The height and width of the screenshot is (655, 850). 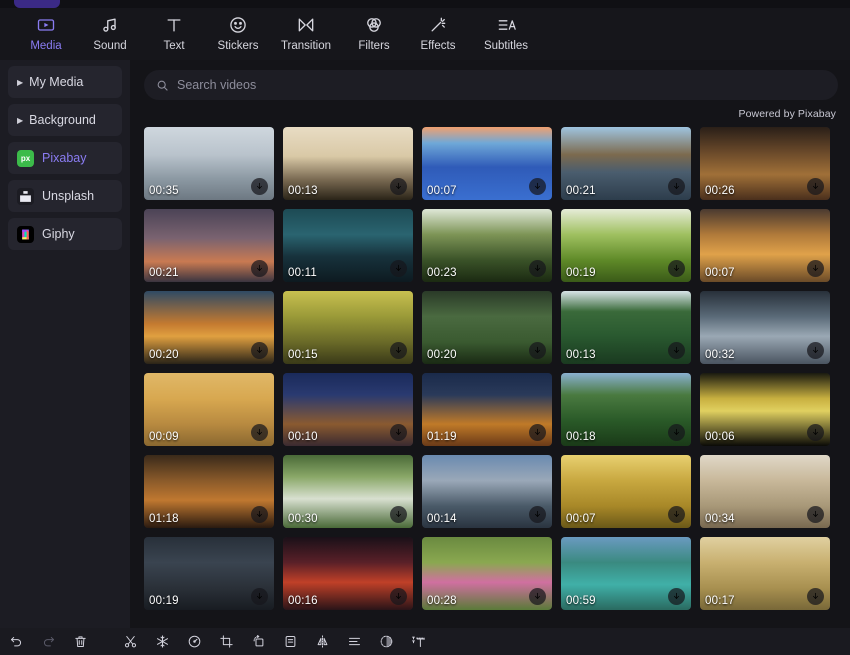 What do you see at coordinates (37, 4) in the screenshot?
I see `window-tab` at bounding box center [37, 4].